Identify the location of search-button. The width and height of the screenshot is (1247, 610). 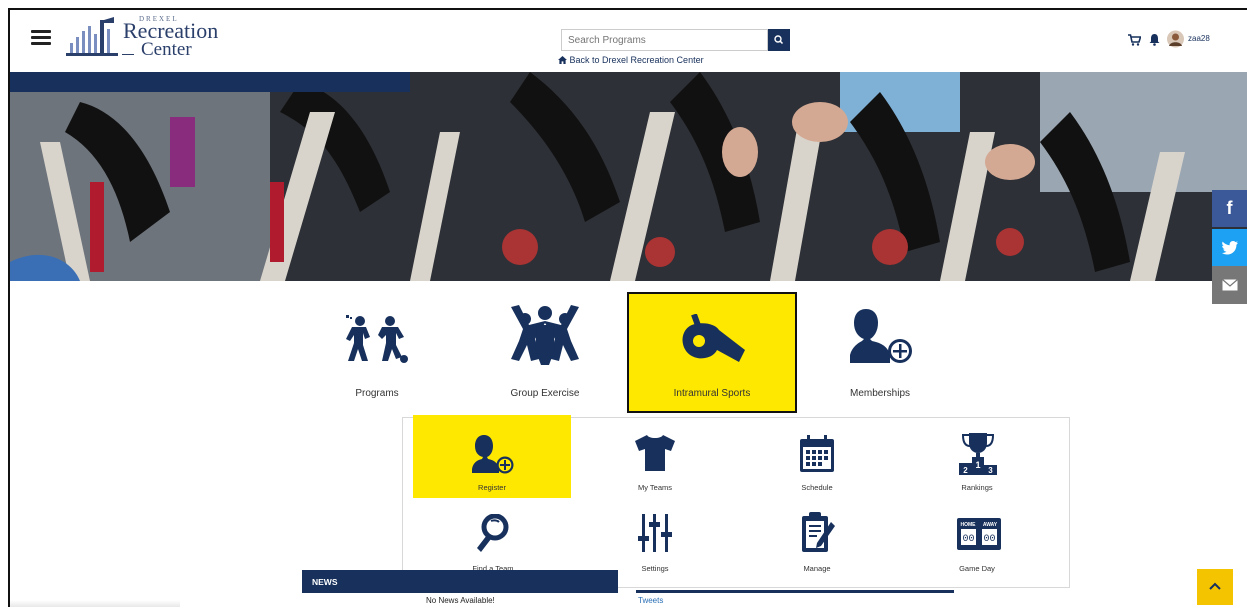
(779, 40).